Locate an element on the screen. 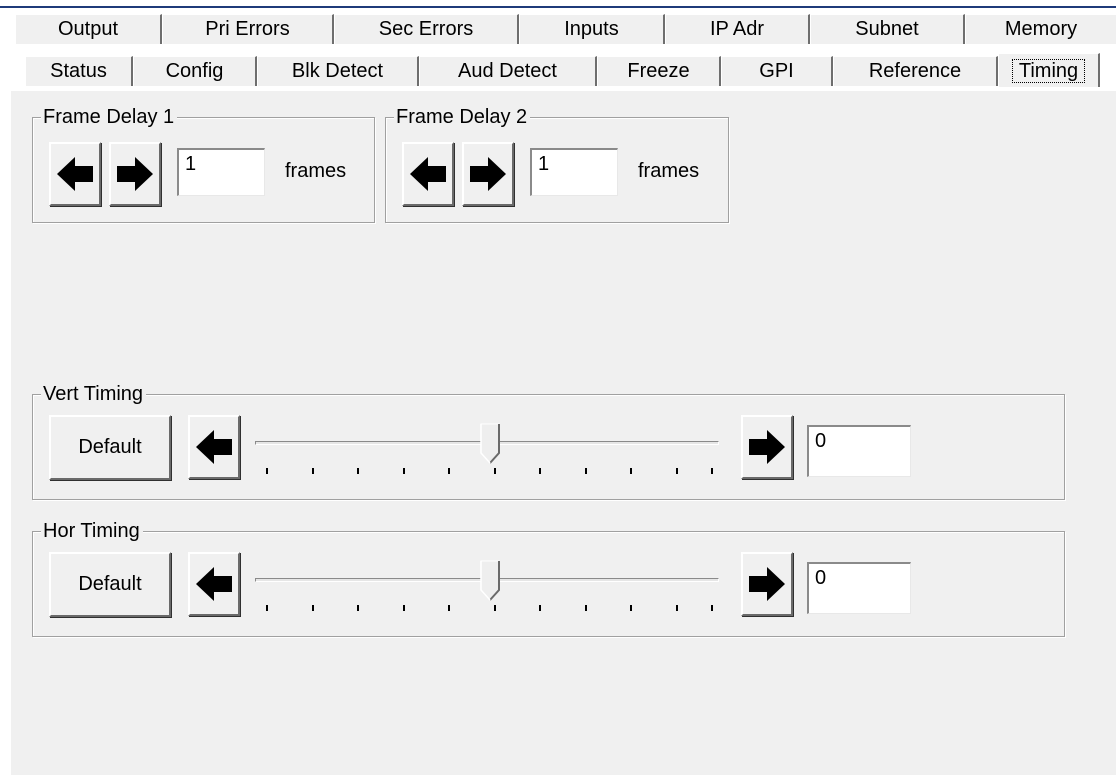  tab-label: Reference is located at coordinates (915, 71).